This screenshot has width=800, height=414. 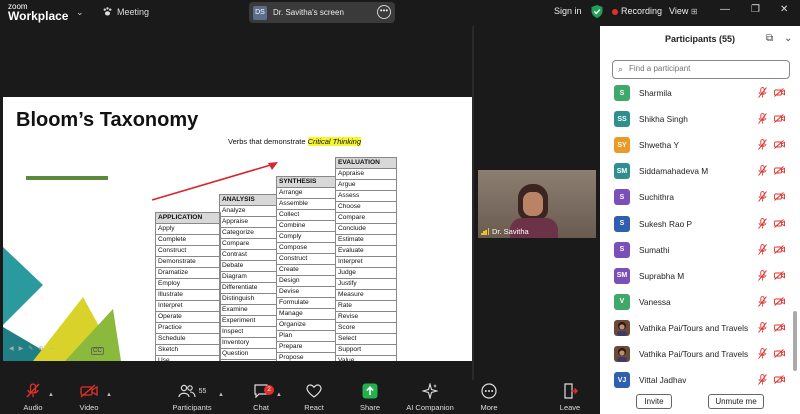 I want to click on application-header: APPLICATION, so click(x=188, y=218).